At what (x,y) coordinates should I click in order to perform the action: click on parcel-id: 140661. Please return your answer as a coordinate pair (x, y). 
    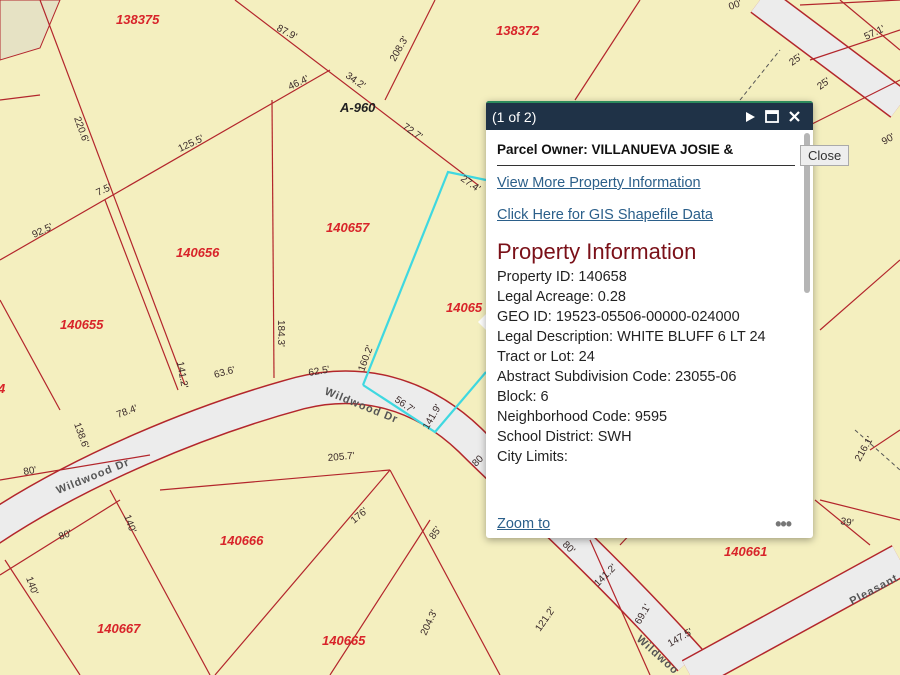
    Looking at the image, I should click on (745, 551).